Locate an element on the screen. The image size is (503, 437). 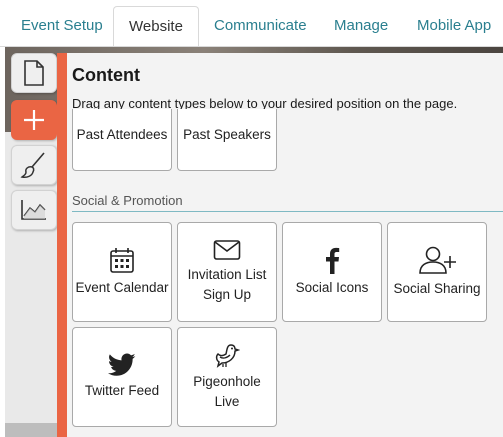
content-item-label: Past Attendees is located at coordinates (122, 134).